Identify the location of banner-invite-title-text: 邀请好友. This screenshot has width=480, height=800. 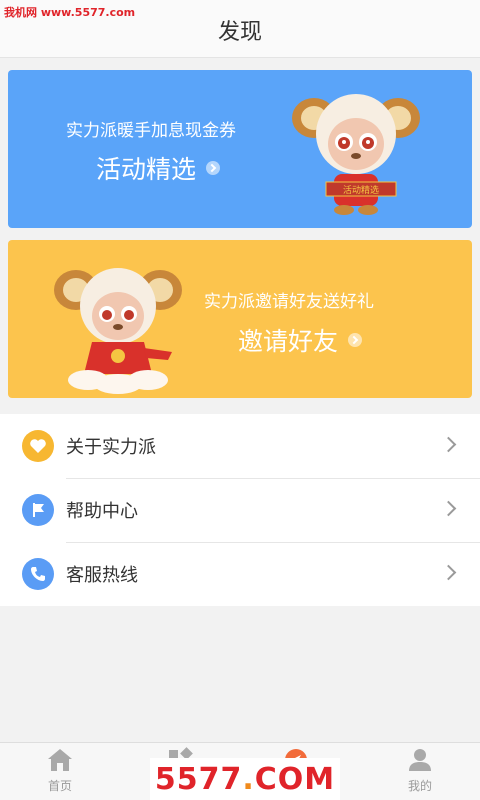
(288, 341).